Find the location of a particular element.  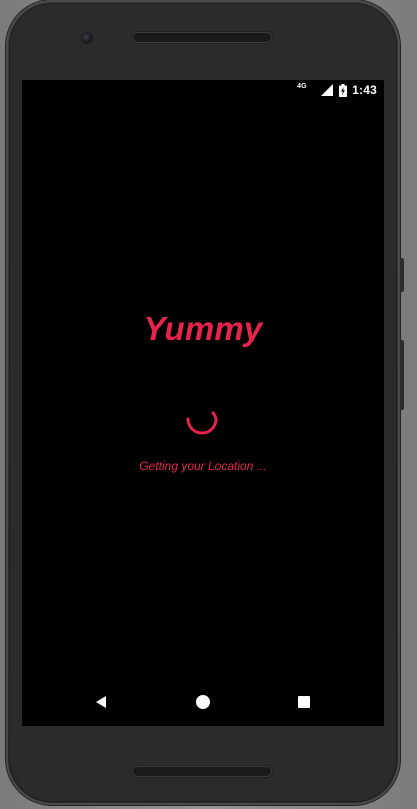

navigation-bar is located at coordinates (203, 702).